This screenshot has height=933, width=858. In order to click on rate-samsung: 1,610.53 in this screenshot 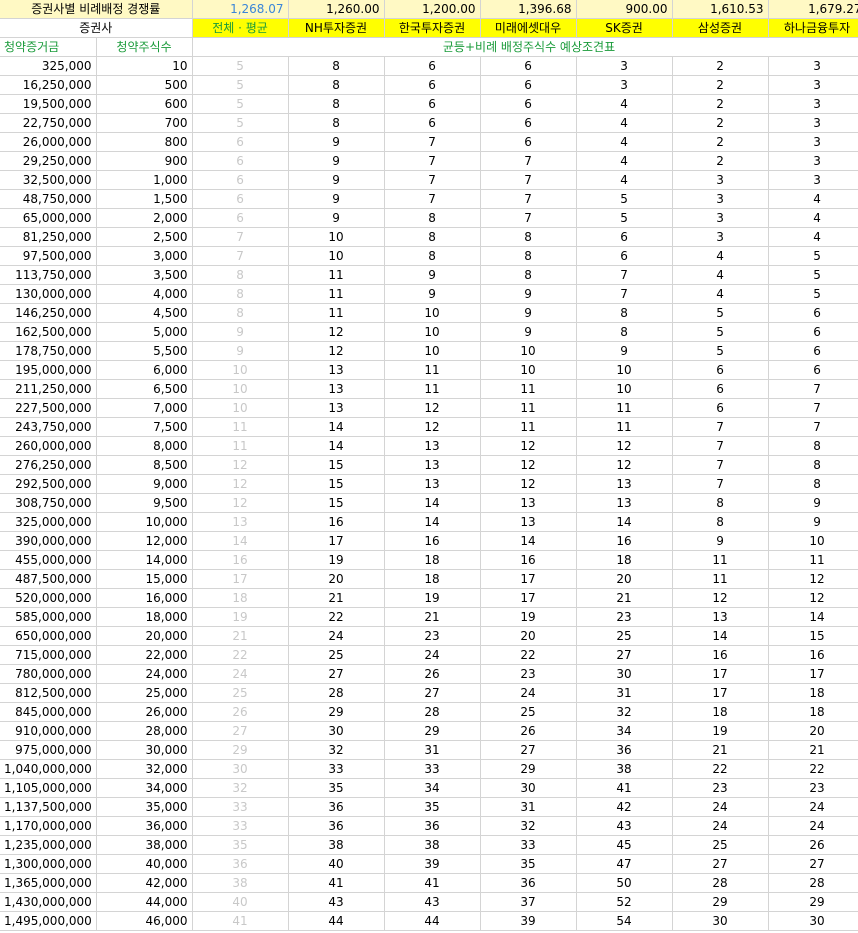, I will do `click(720, 9)`.